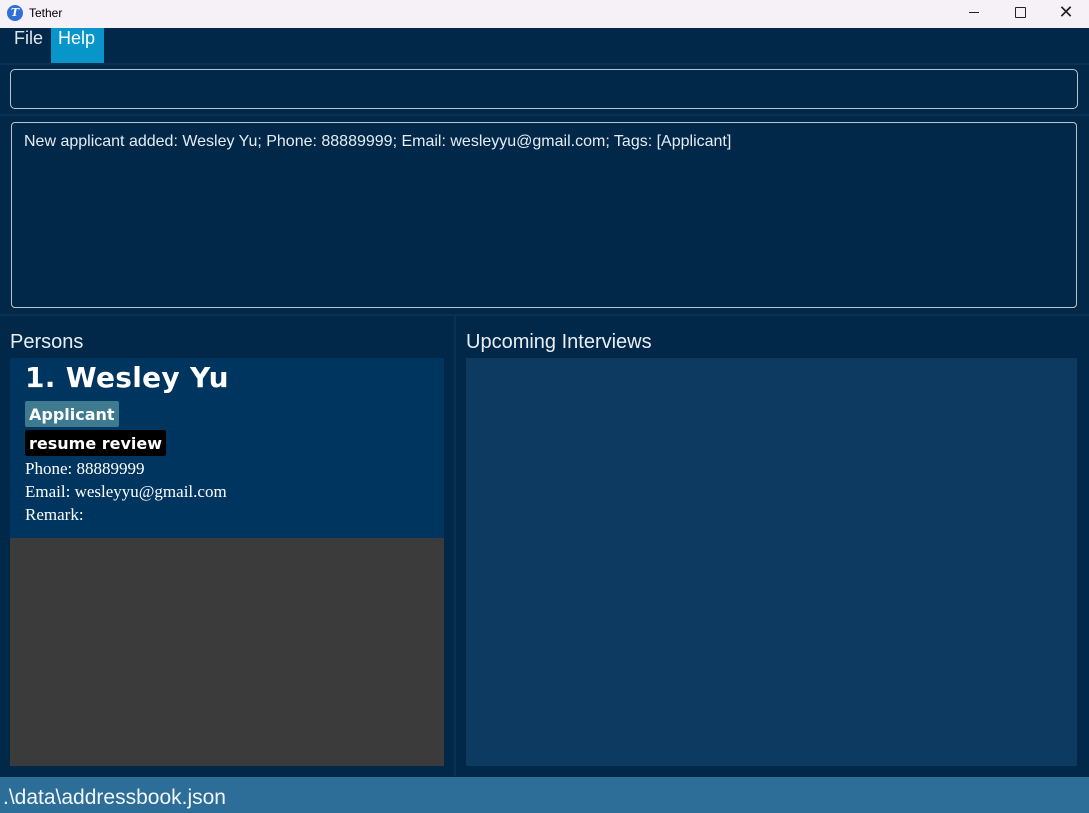 This screenshot has height=813, width=1089. I want to click on person-name: 1. Wesley Yu, so click(127, 377).